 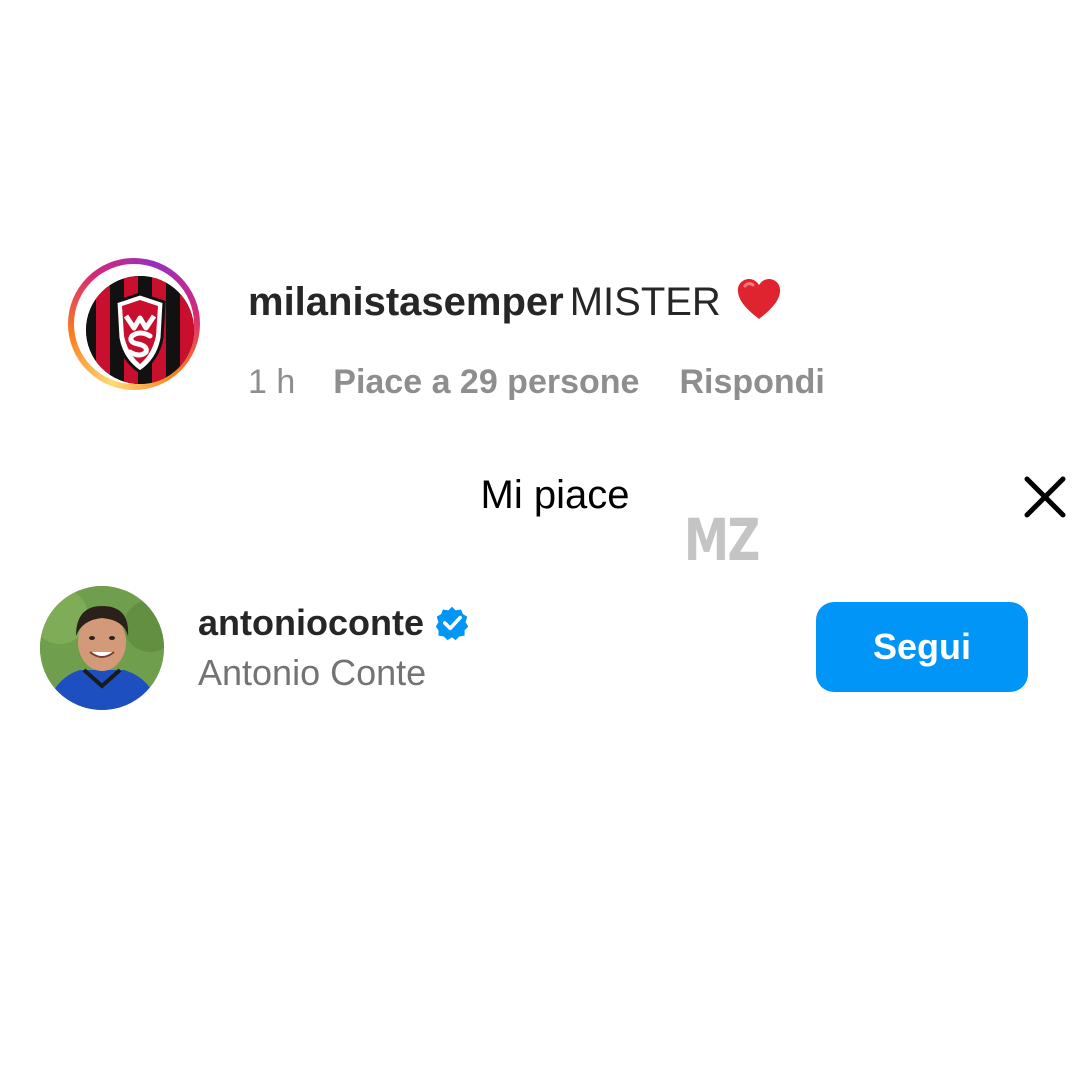 What do you see at coordinates (555, 495) in the screenshot?
I see `likes-panel-title: Mi piace` at bounding box center [555, 495].